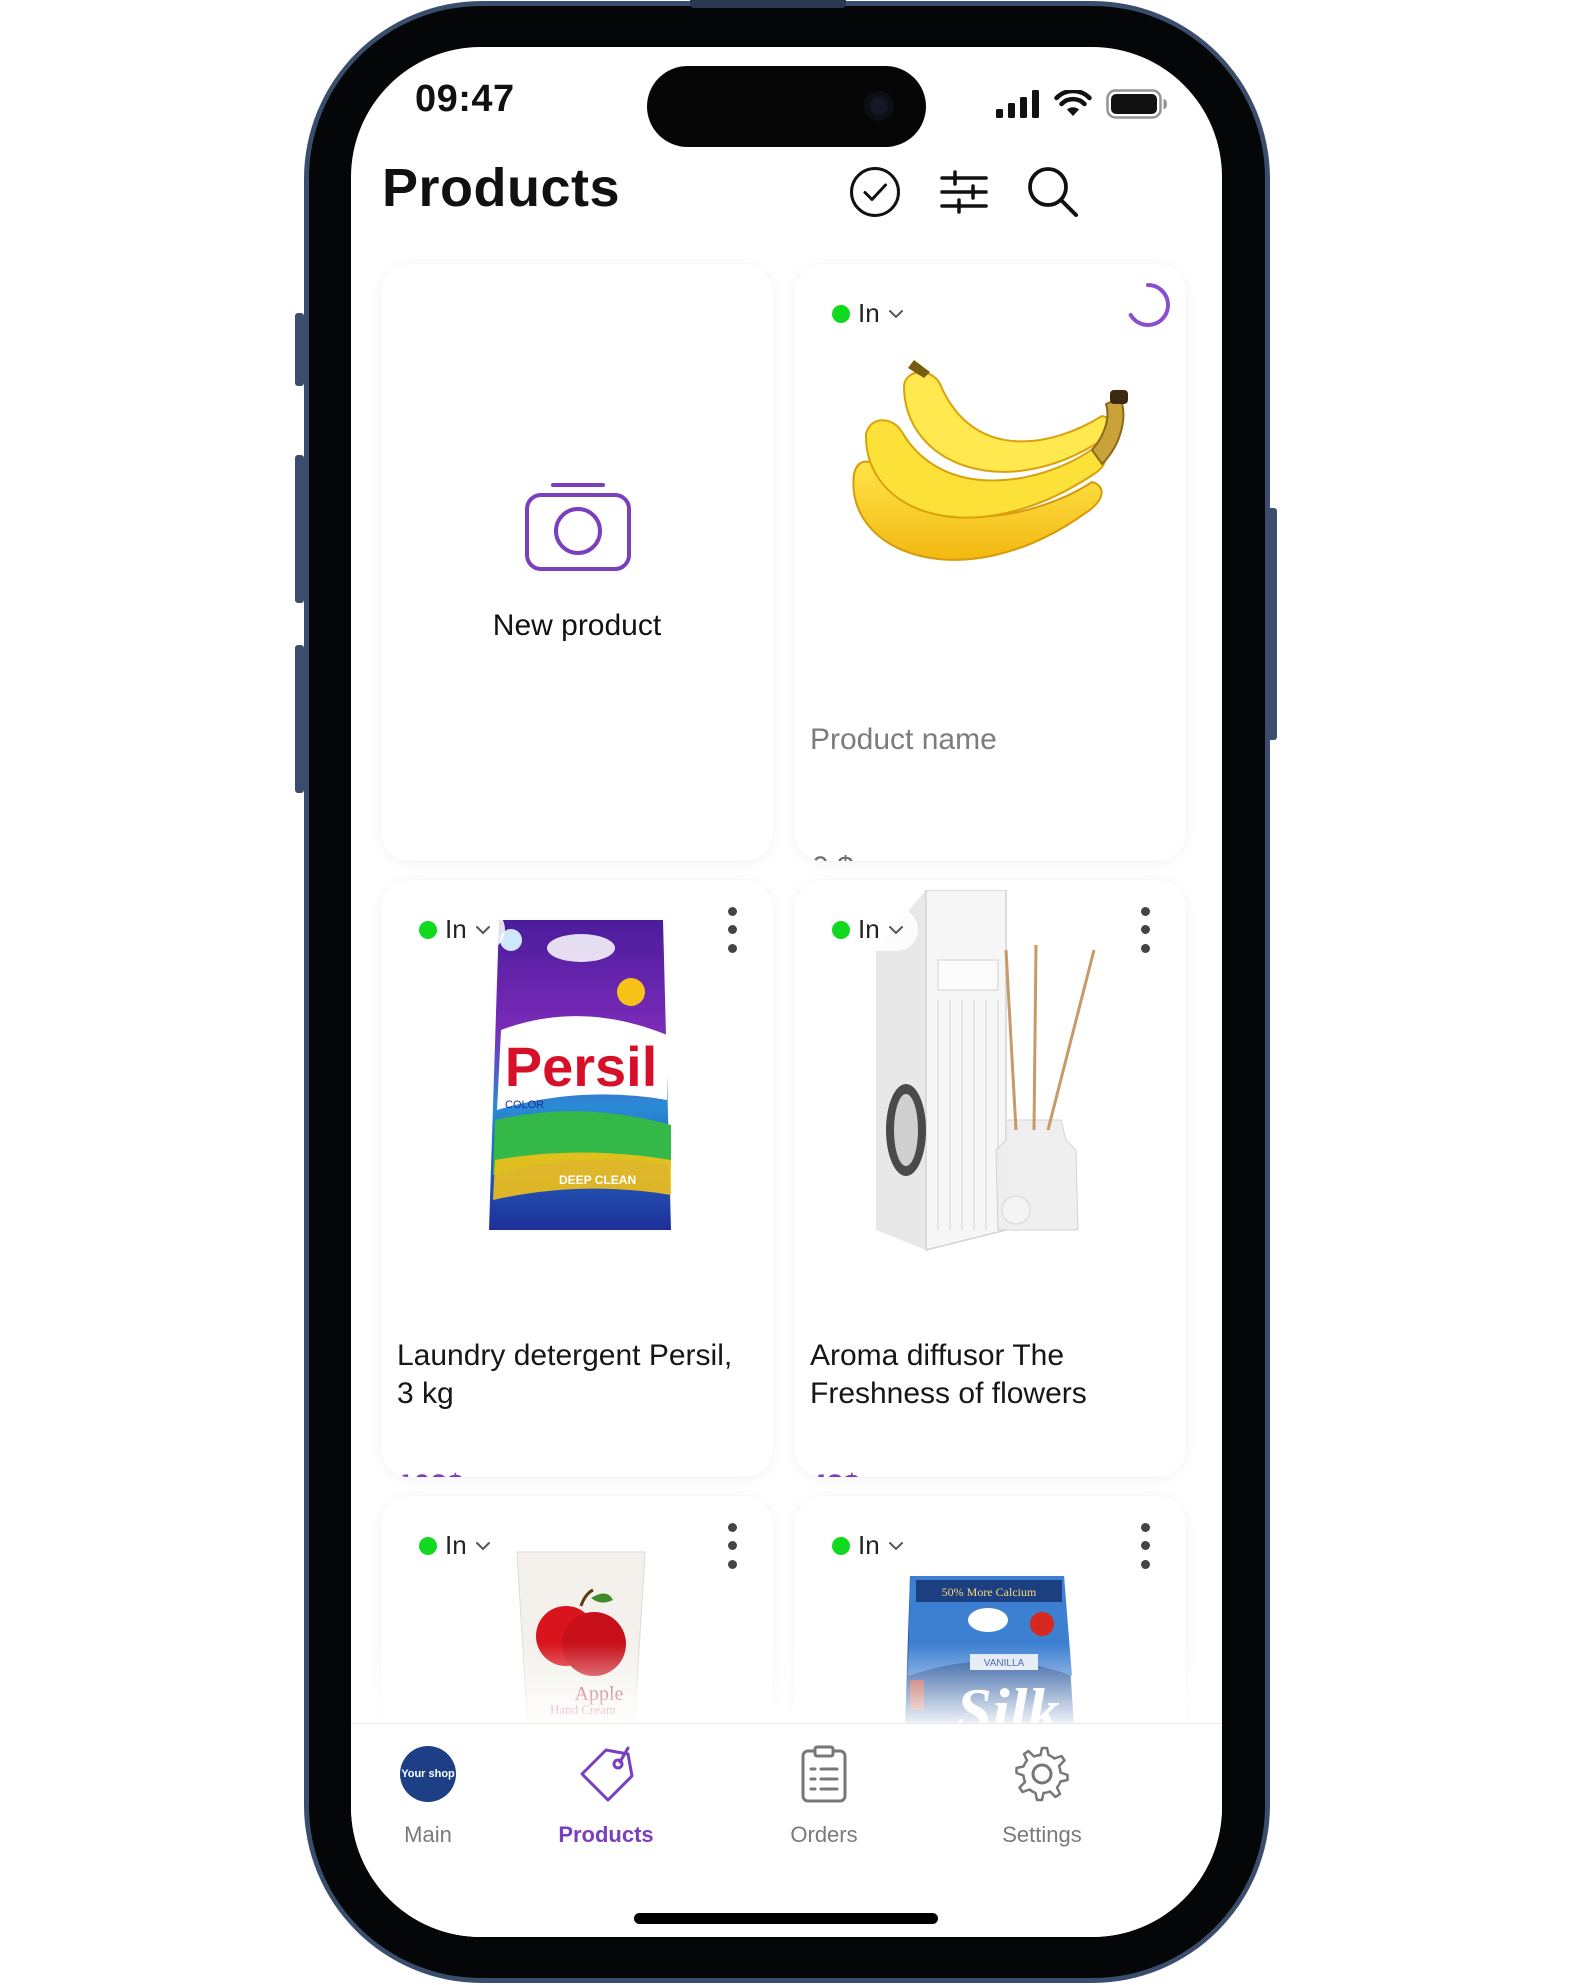  Describe the element at coordinates (824, 1834) in the screenshot. I see `tab-label: Orders` at that location.